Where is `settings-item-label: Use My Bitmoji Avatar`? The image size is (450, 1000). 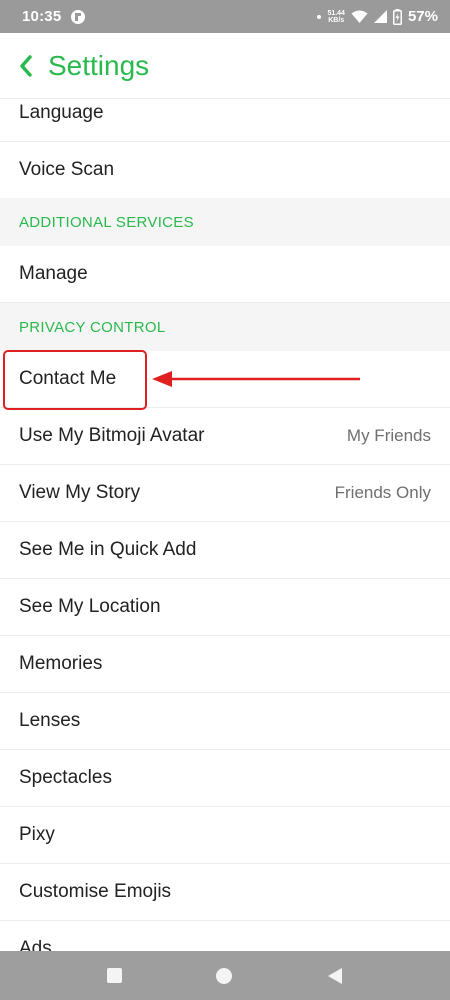 settings-item-label: Use My Bitmoji Avatar is located at coordinates (112, 435).